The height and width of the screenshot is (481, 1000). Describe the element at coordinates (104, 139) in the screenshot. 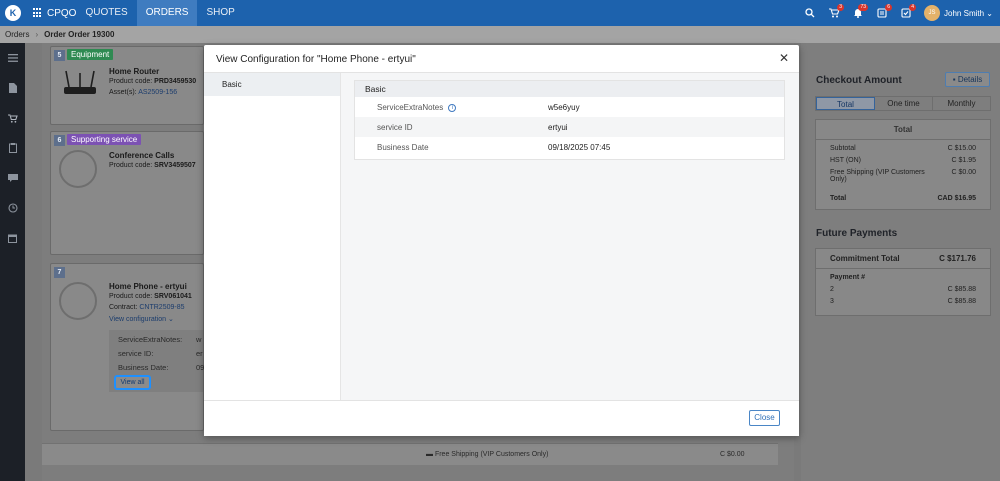

I see `category-tag: Supporting service` at that location.